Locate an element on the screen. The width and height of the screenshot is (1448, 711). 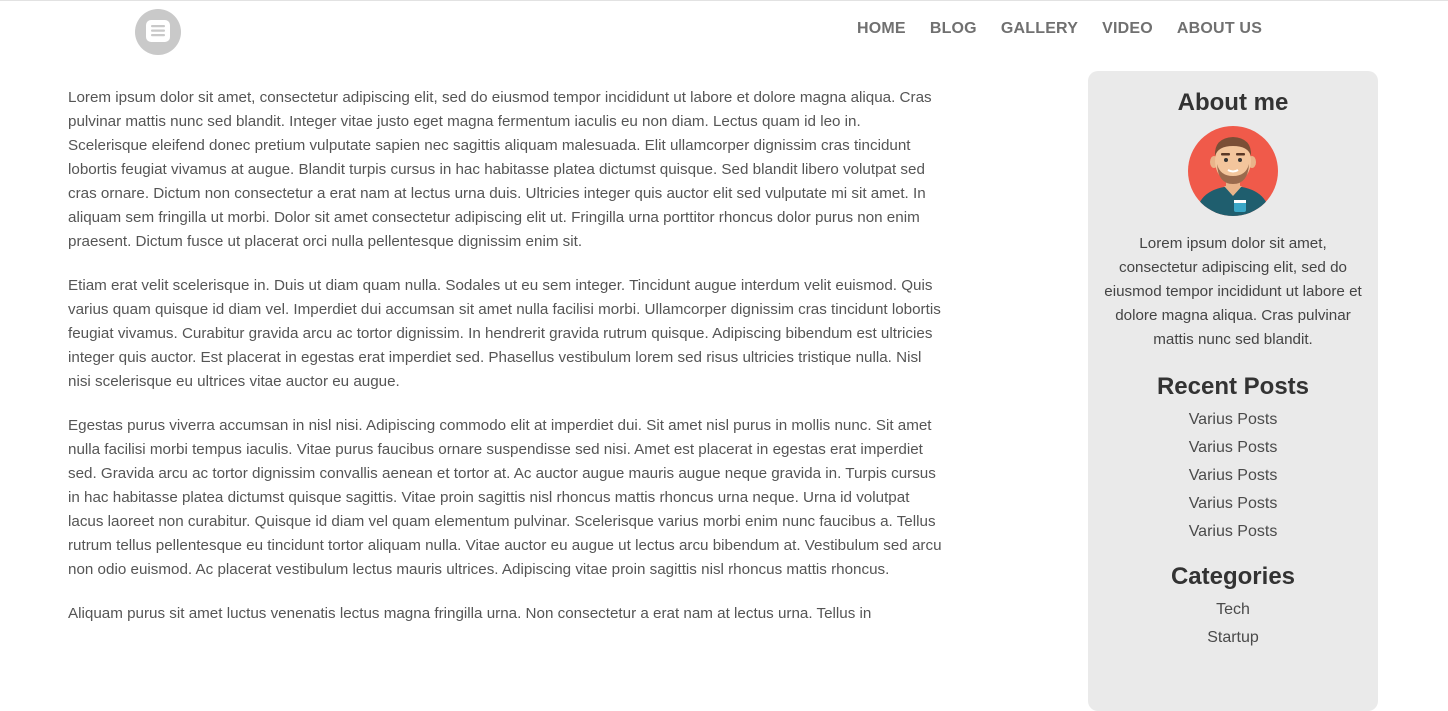
main-nav: HOME BLOG GALLERY VIDEO ABOUT US is located at coordinates (1071, 29).